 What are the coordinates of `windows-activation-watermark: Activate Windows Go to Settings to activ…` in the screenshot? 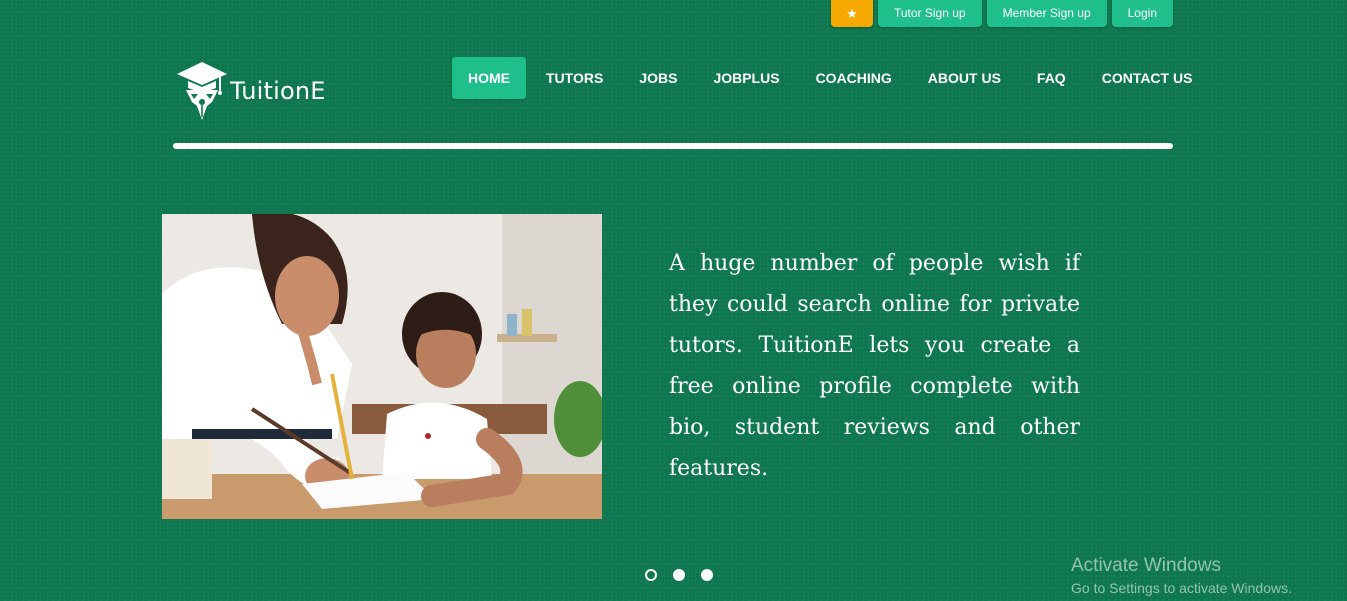 It's located at (1181, 575).